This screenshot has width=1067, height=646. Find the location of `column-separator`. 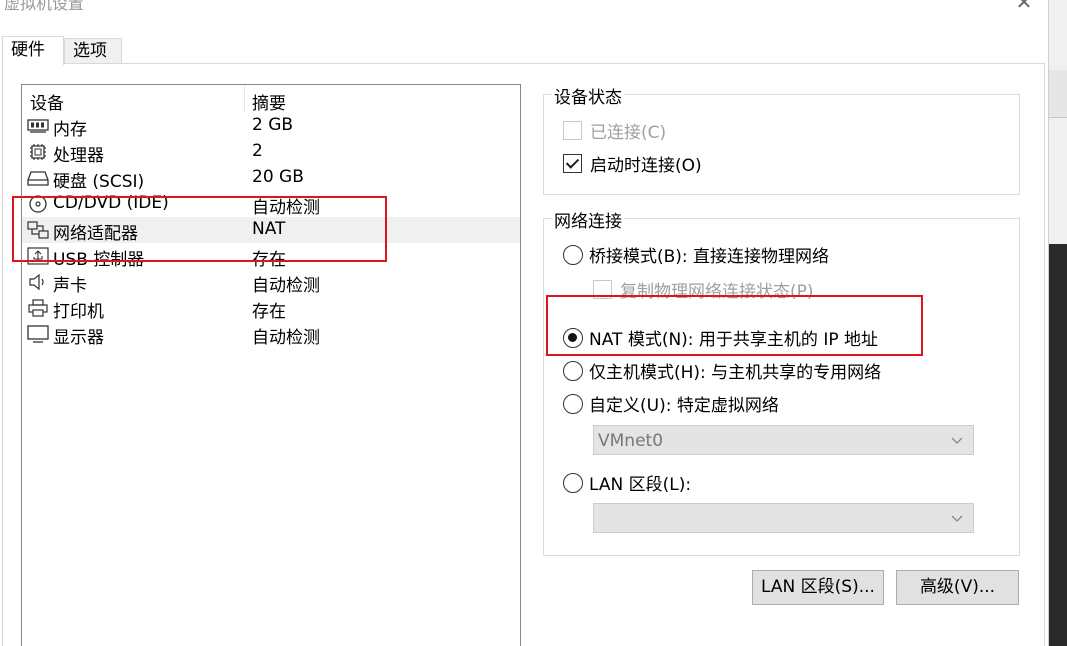

column-separator is located at coordinates (244, 99).